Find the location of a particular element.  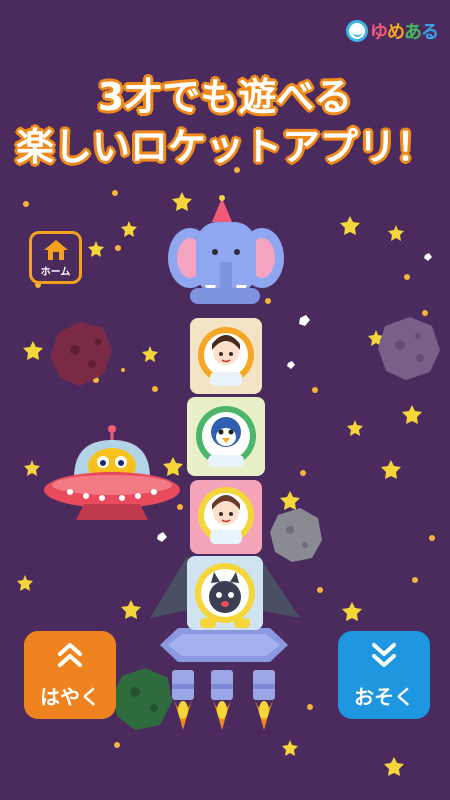

rocket-flames is located at coordinates (223, 715).